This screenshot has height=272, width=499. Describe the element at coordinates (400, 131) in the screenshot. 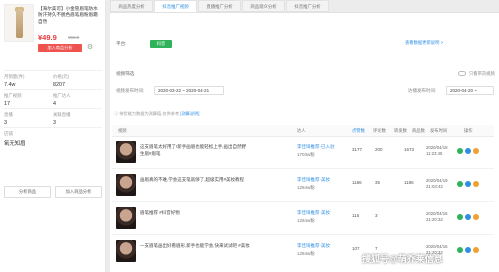

I see `col-shares: 转发数` at that location.